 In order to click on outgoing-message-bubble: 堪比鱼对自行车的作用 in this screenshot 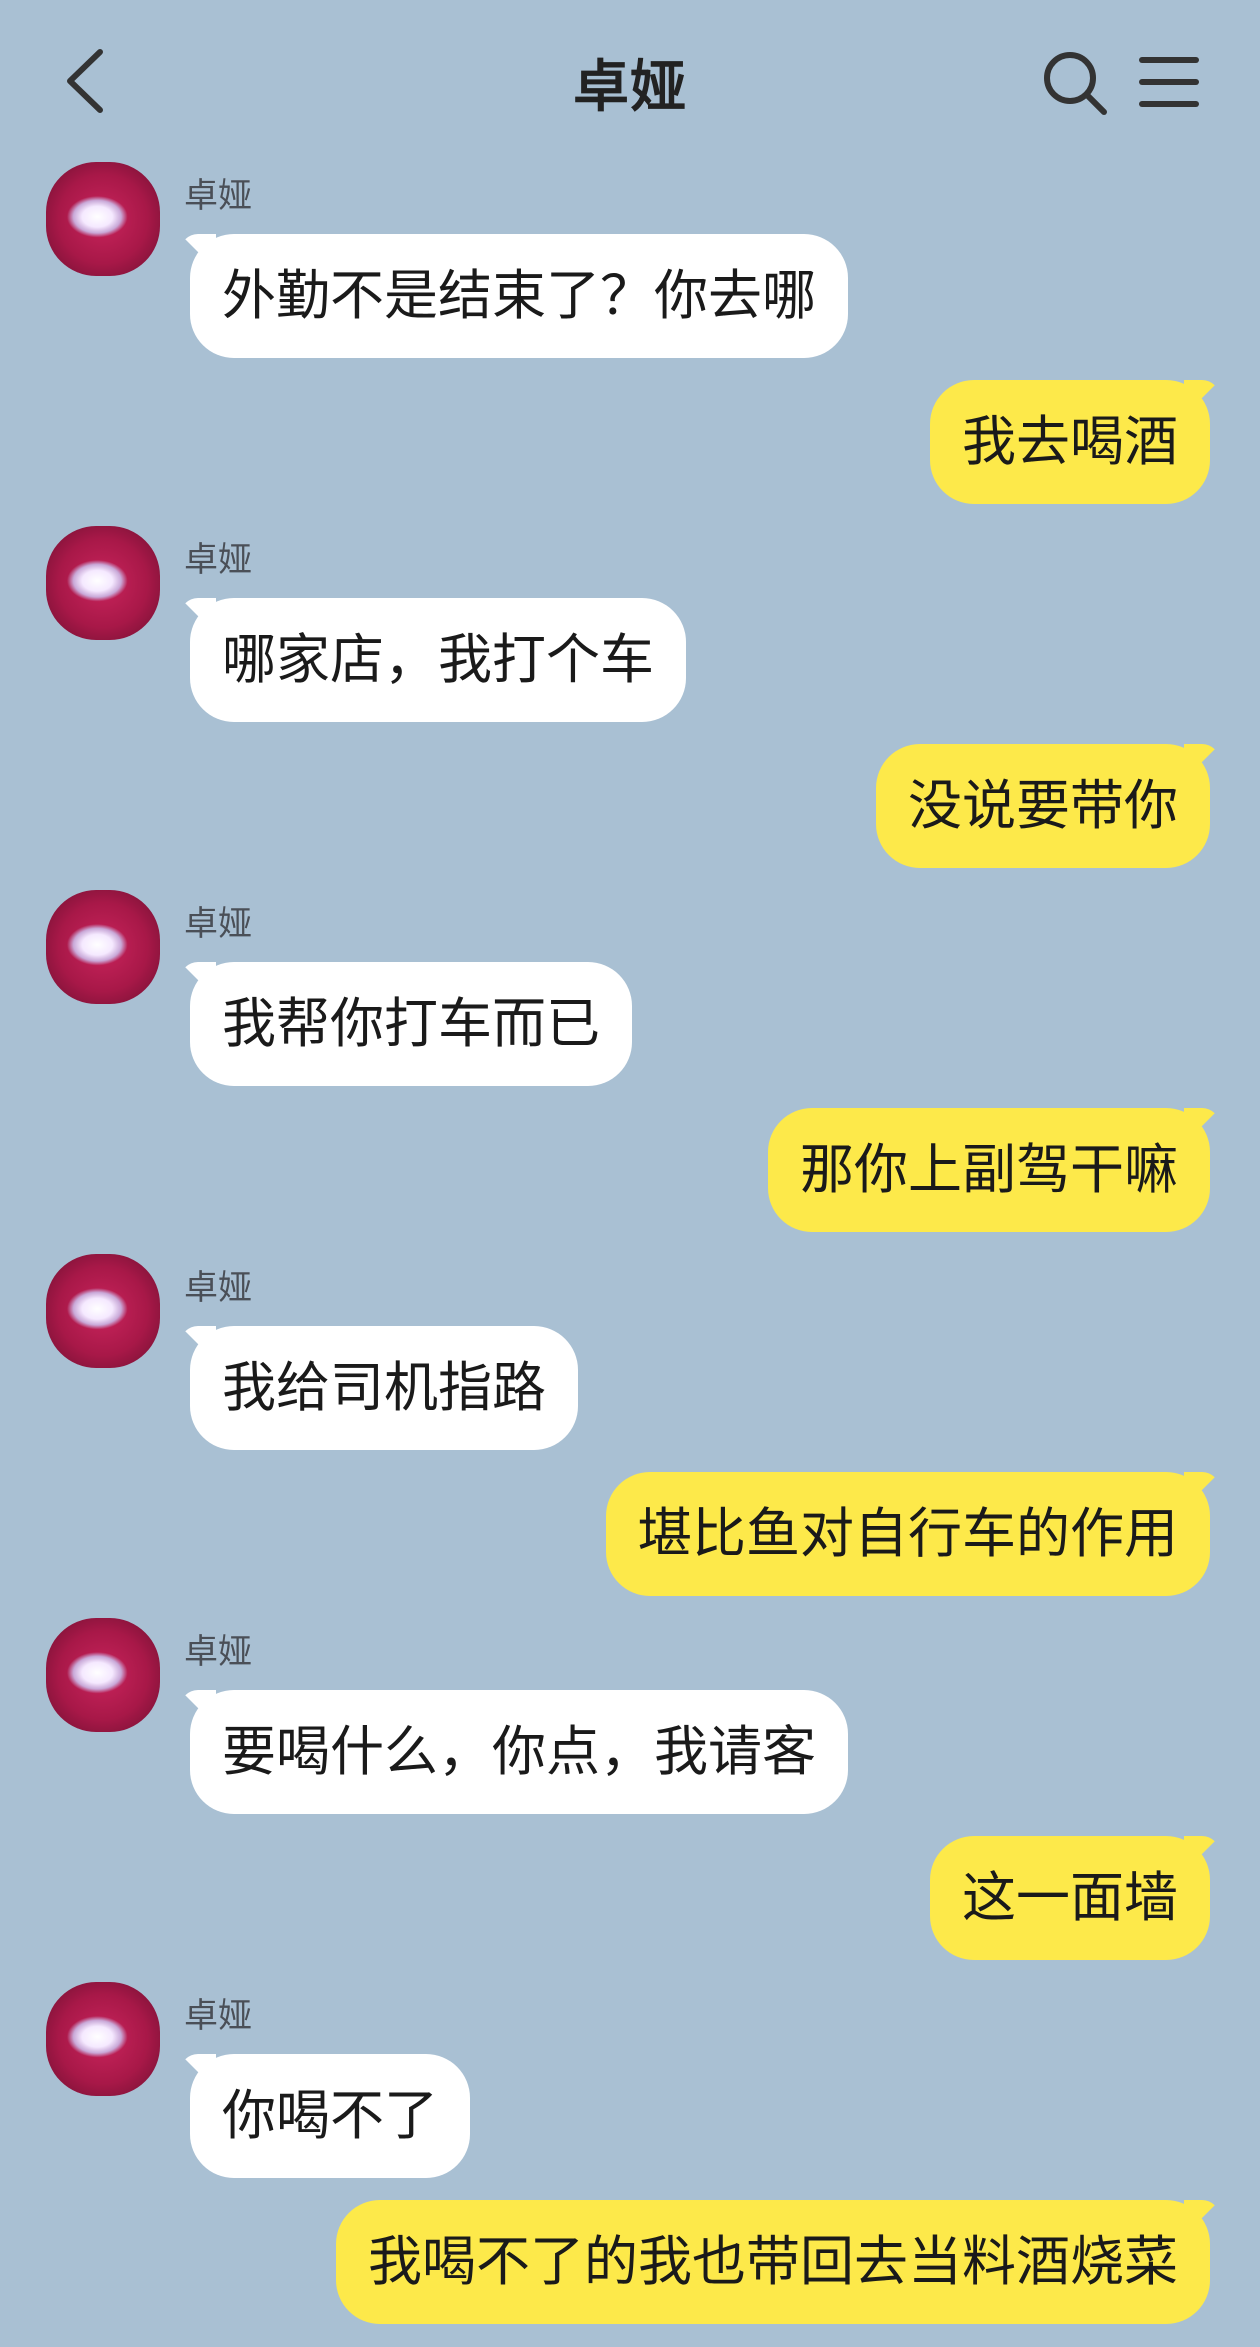, I will do `click(908, 1534)`.